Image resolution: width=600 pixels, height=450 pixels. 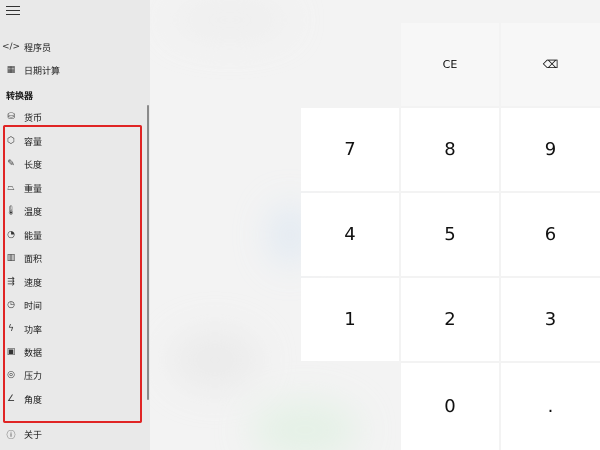 I want to click on nav-item-label: 货币, so click(x=33, y=118).